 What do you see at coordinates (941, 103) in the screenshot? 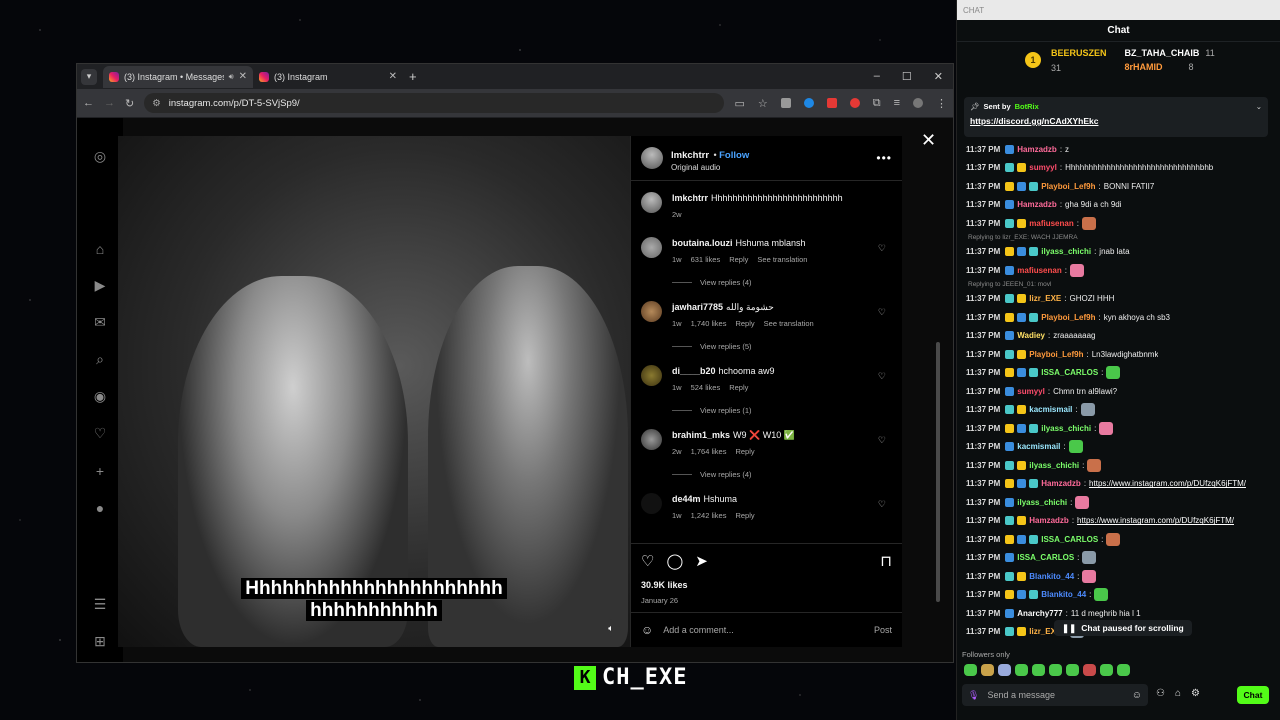
I see `browser-menu-icon: ⋮` at bounding box center [941, 103].